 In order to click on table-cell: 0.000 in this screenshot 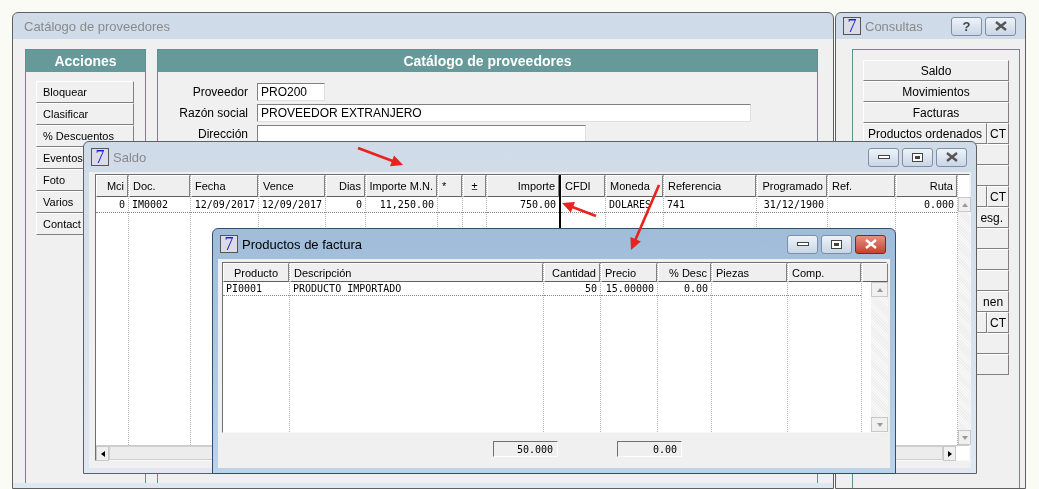, I will do `click(926, 205)`.